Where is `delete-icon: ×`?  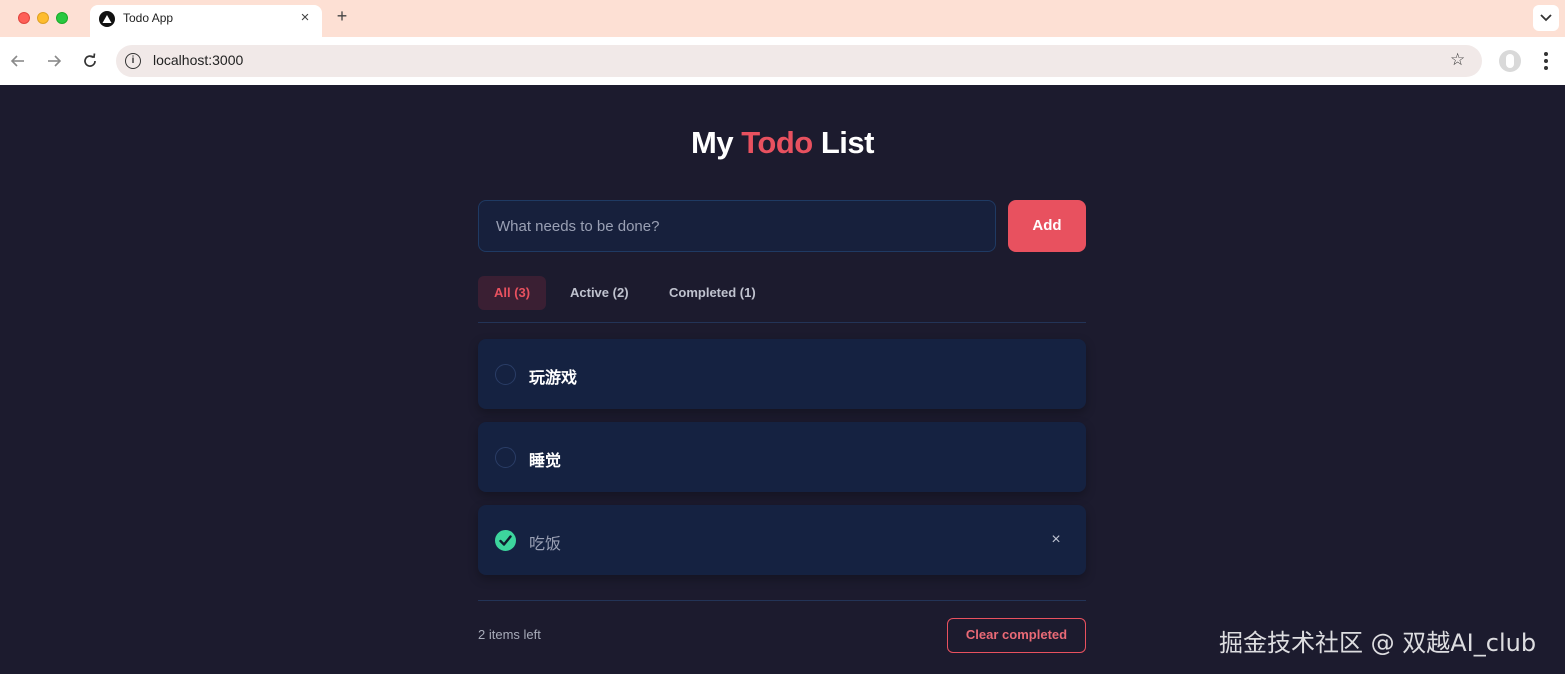
delete-icon: × is located at coordinates (1056, 540).